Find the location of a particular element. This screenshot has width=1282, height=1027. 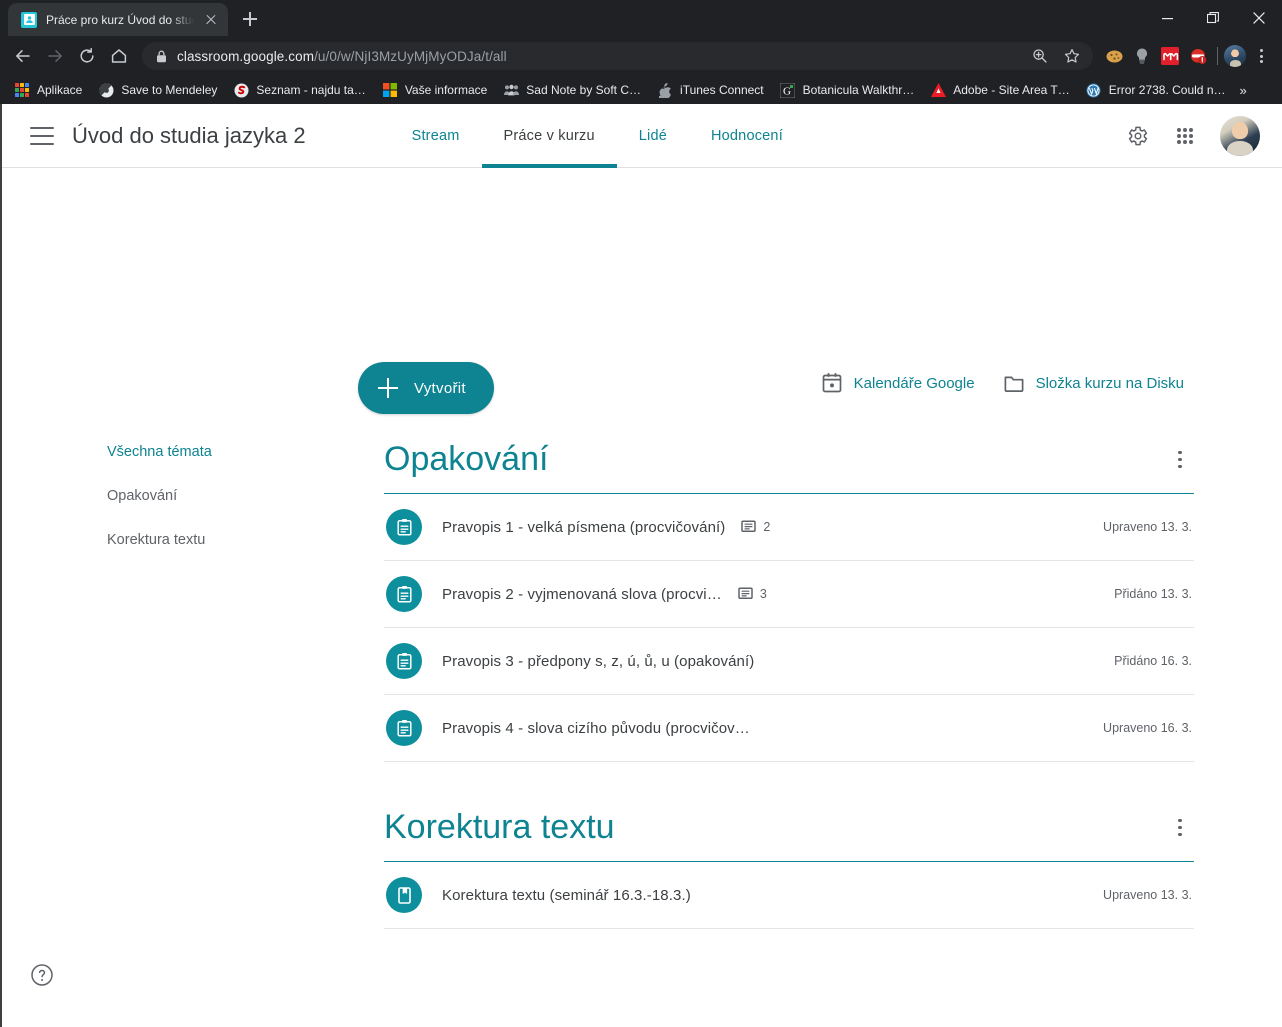

bookmark-itunes-connect: iTunes Connect is located at coordinates (710, 90).